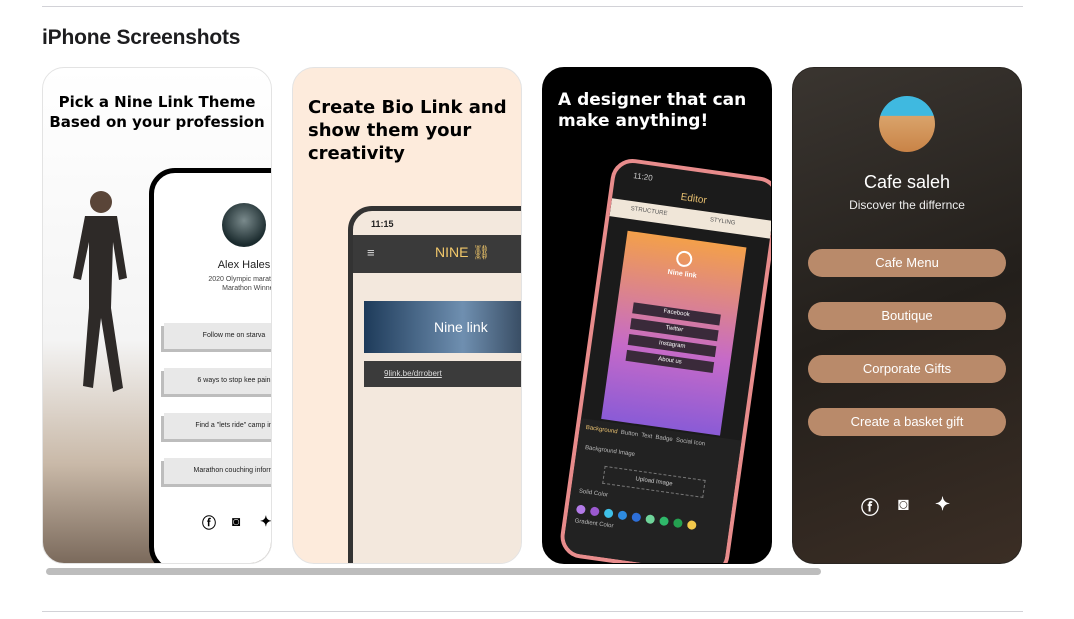 The height and width of the screenshot is (619, 1074). What do you see at coordinates (217, 381) in the screenshot?
I see `link-button: 6 ways to stop kee pain` at bounding box center [217, 381].